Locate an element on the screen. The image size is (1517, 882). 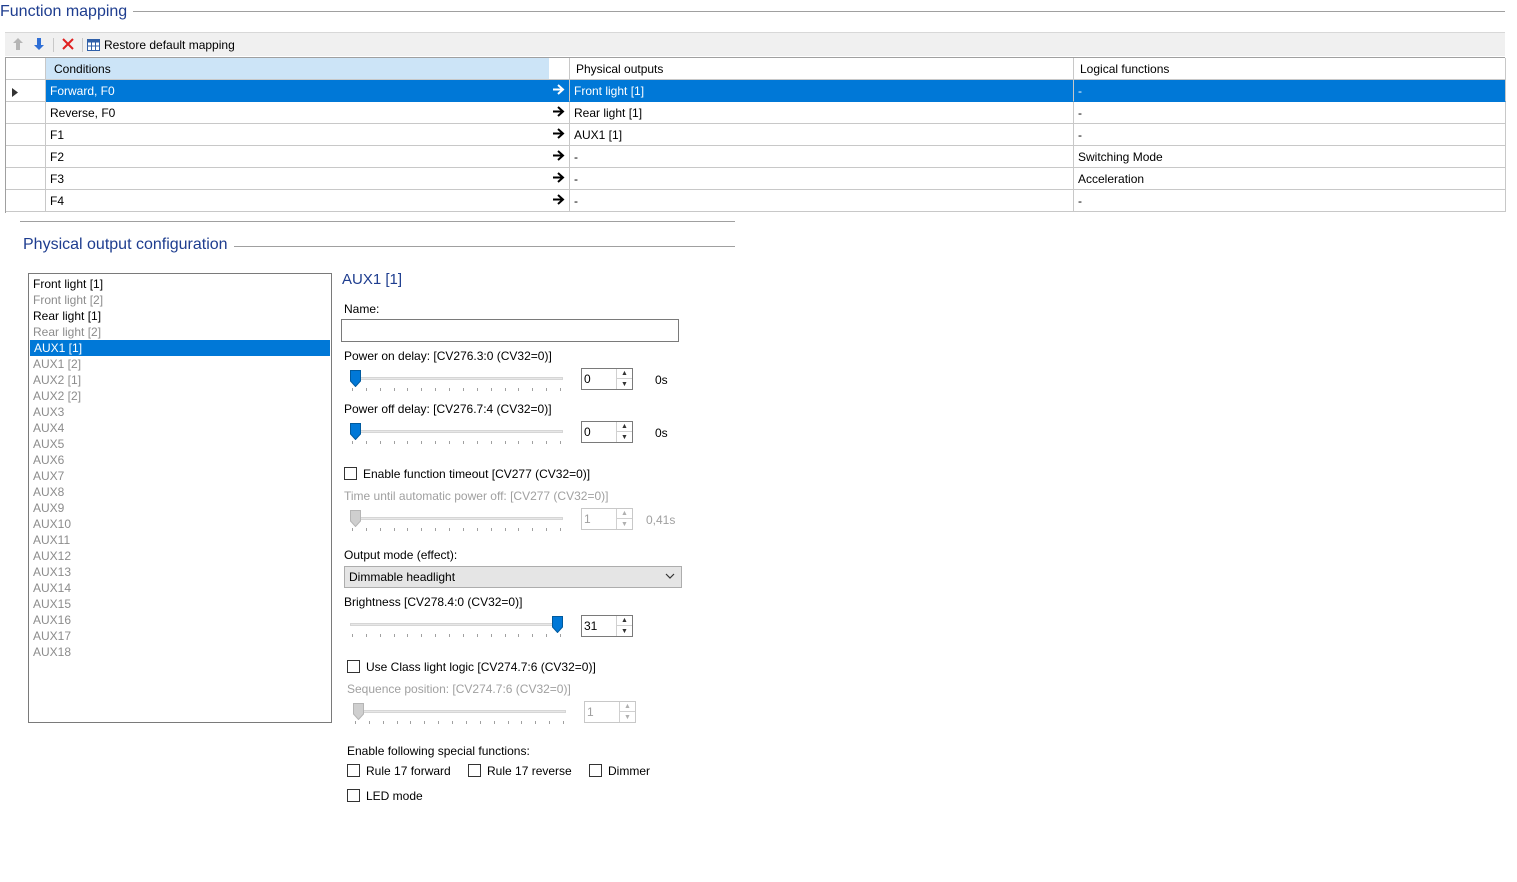
condition-text: Forward, F0 is located at coordinates (82, 91).